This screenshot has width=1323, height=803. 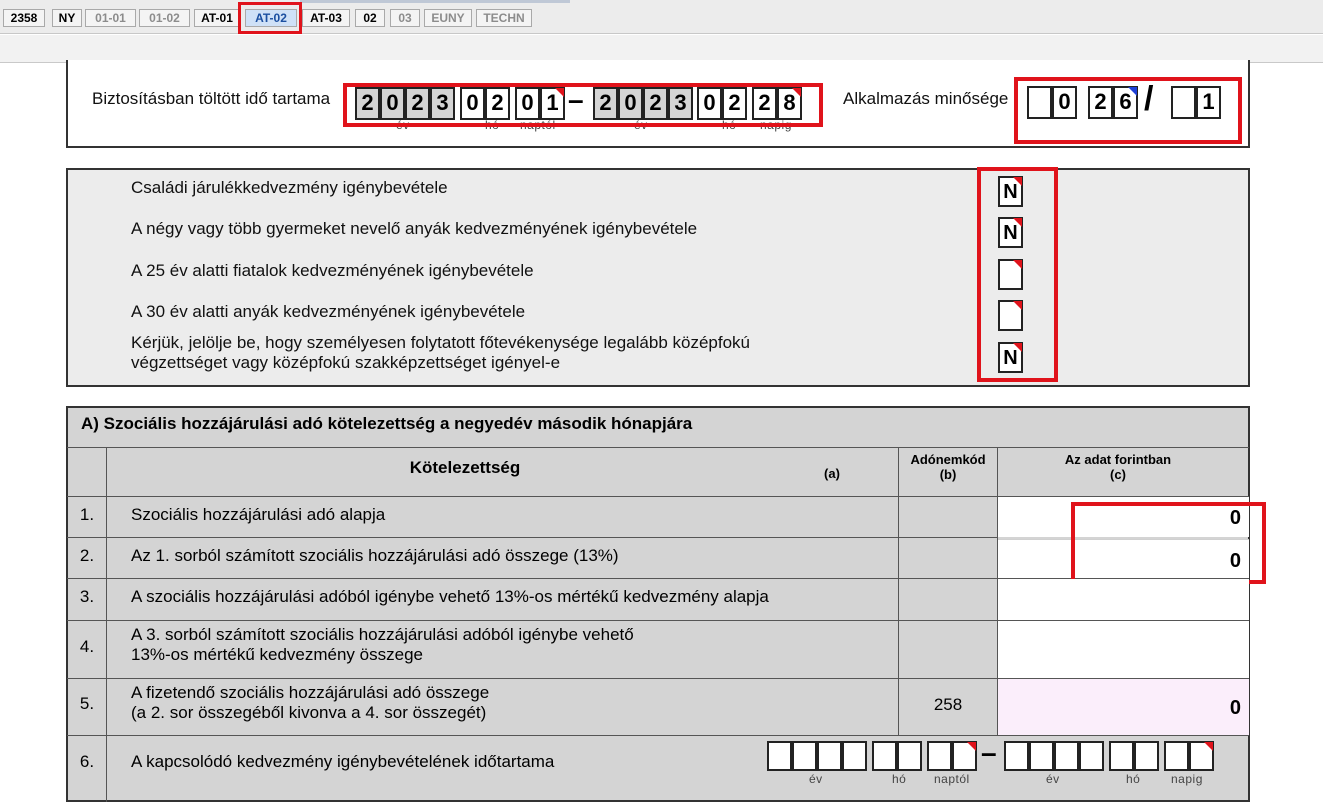 What do you see at coordinates (1168, 543) in the screenshot?
I see `values-highlight-frame` at bounding box center [1168, 543].